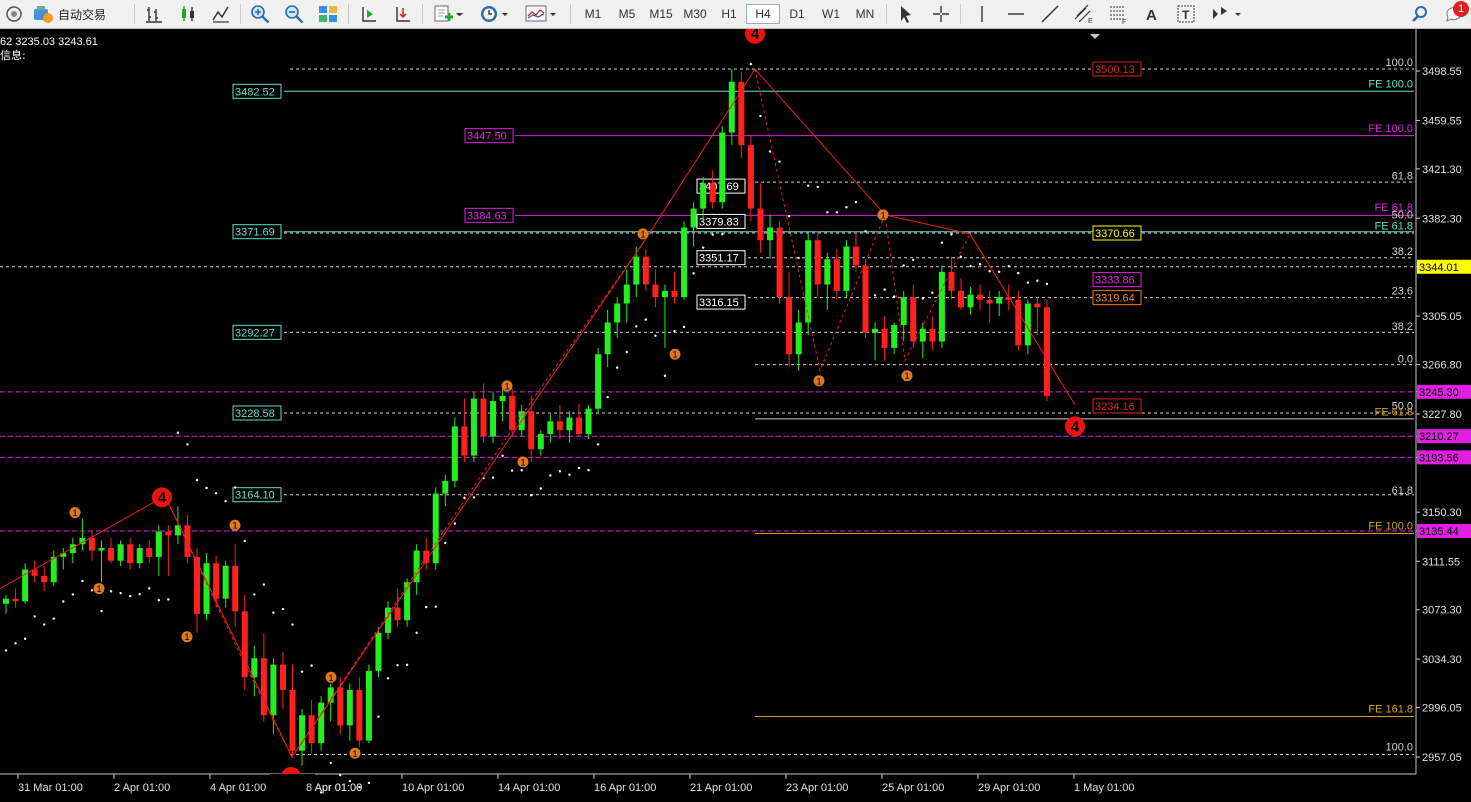 The image size is (1471, 802). What do you see at coordinates (729, 14) in the screenshot?
I see `timeframe-h1: H1` at bounding box center [729, 14].